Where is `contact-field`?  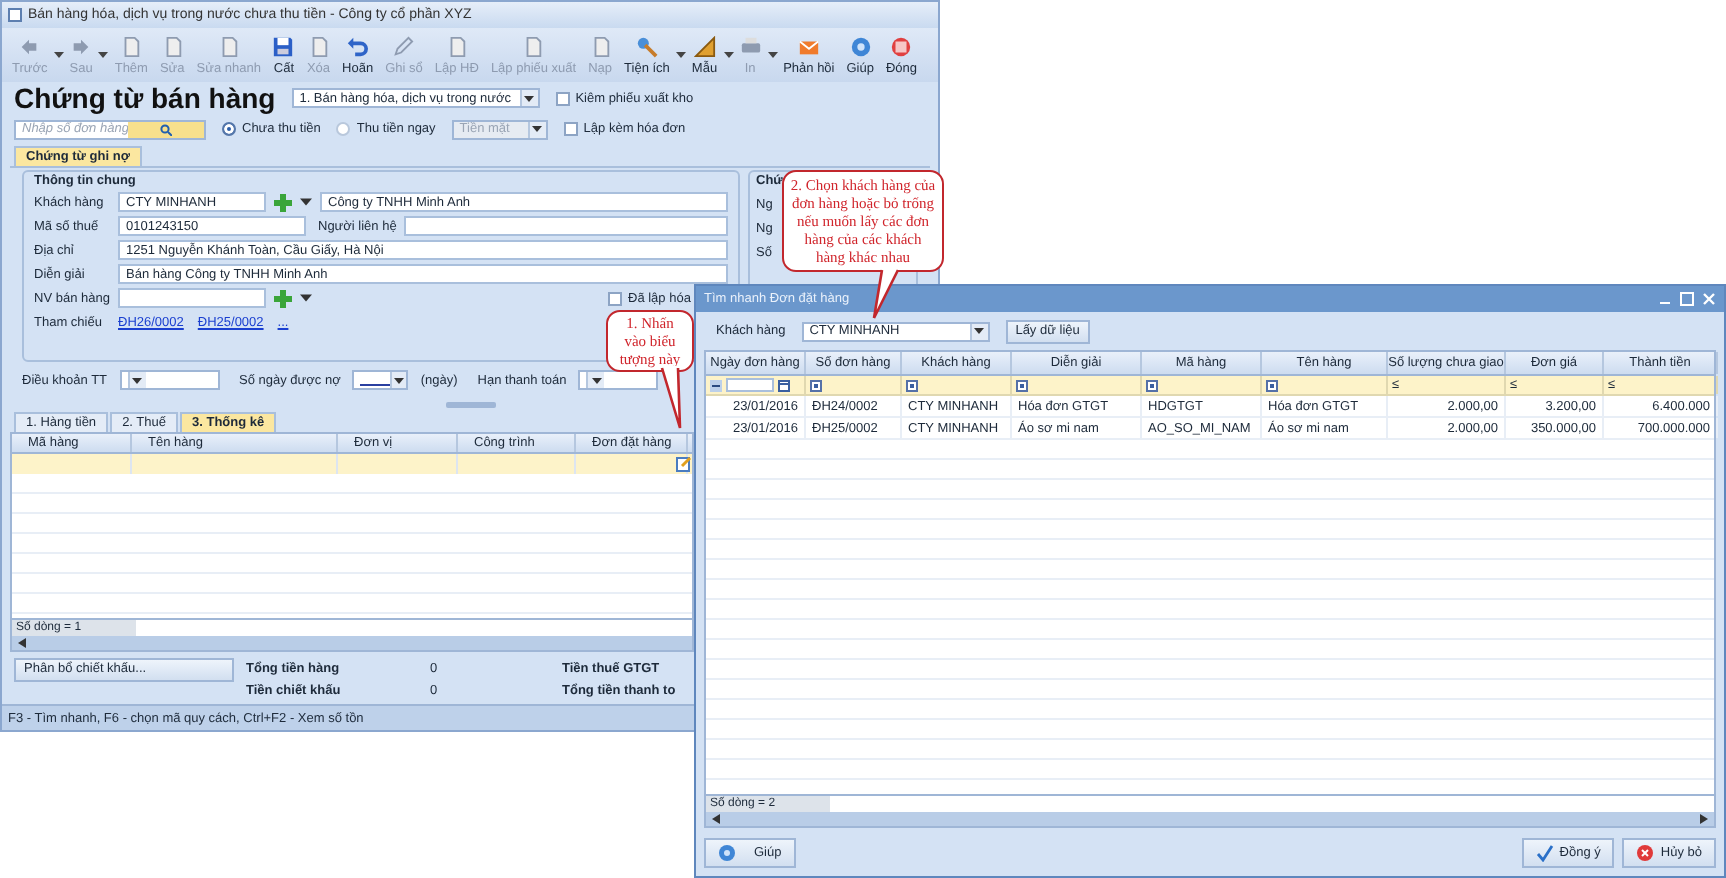 contact-field is located at coordinates (566, 226).